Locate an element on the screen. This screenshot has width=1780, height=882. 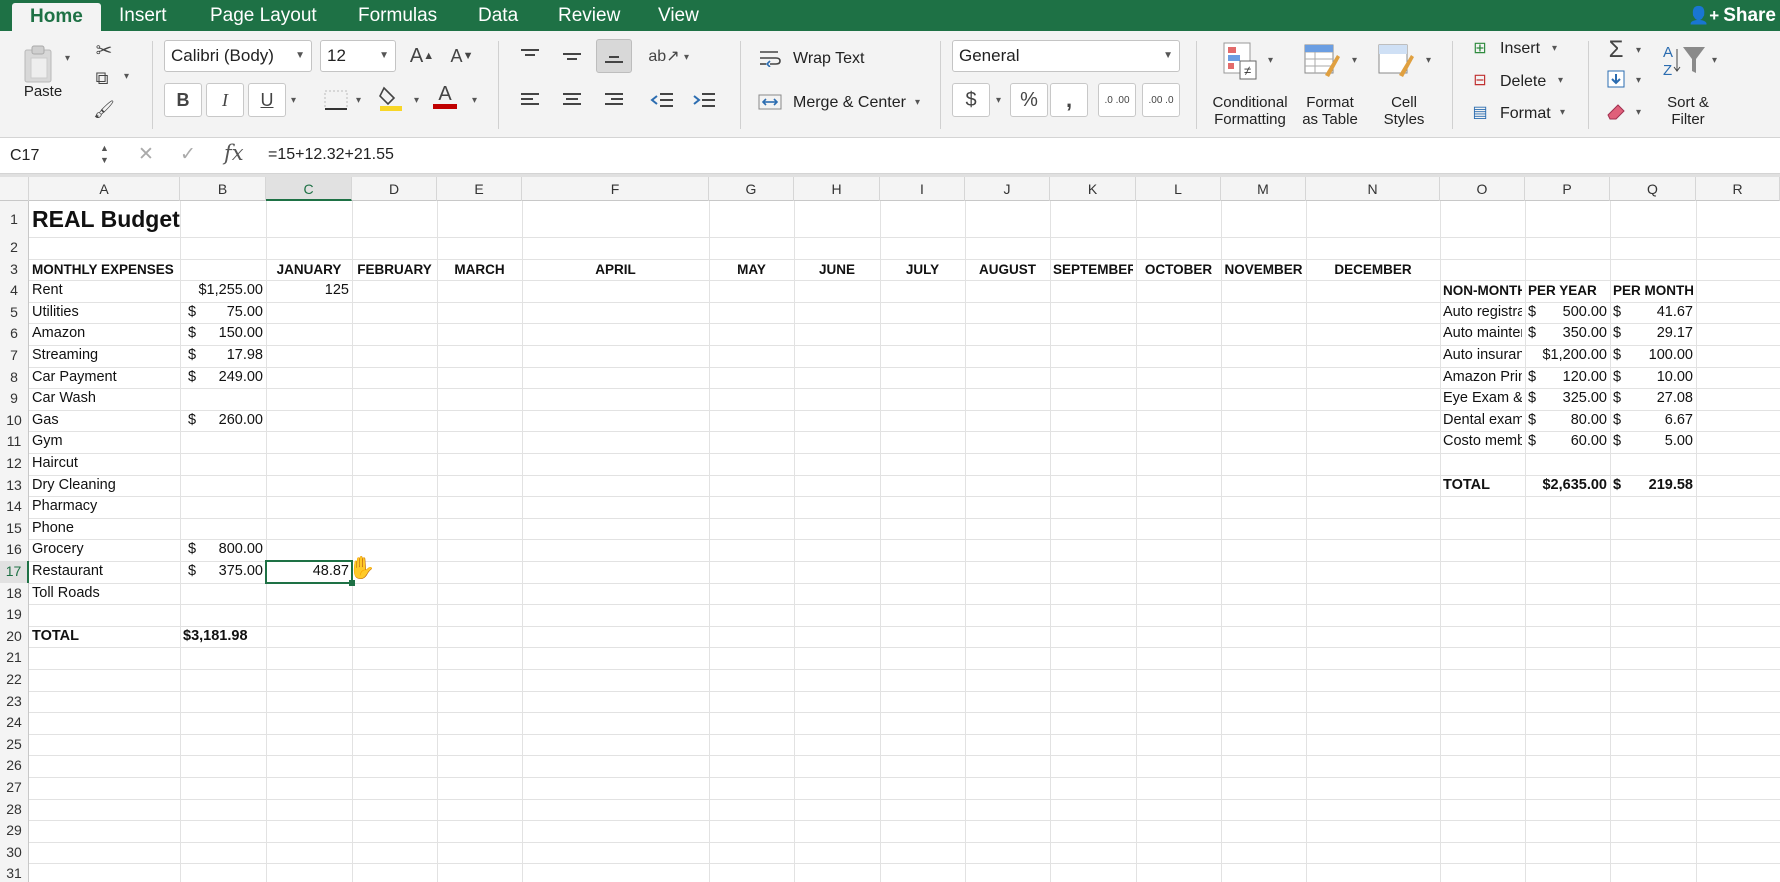
month-header: AUGUST is located at coordinates (1007, 270).